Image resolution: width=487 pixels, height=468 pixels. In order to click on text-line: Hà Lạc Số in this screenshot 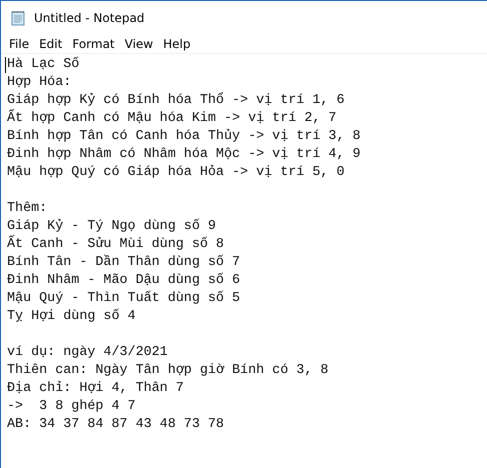, I will do `click(43, 65)`.